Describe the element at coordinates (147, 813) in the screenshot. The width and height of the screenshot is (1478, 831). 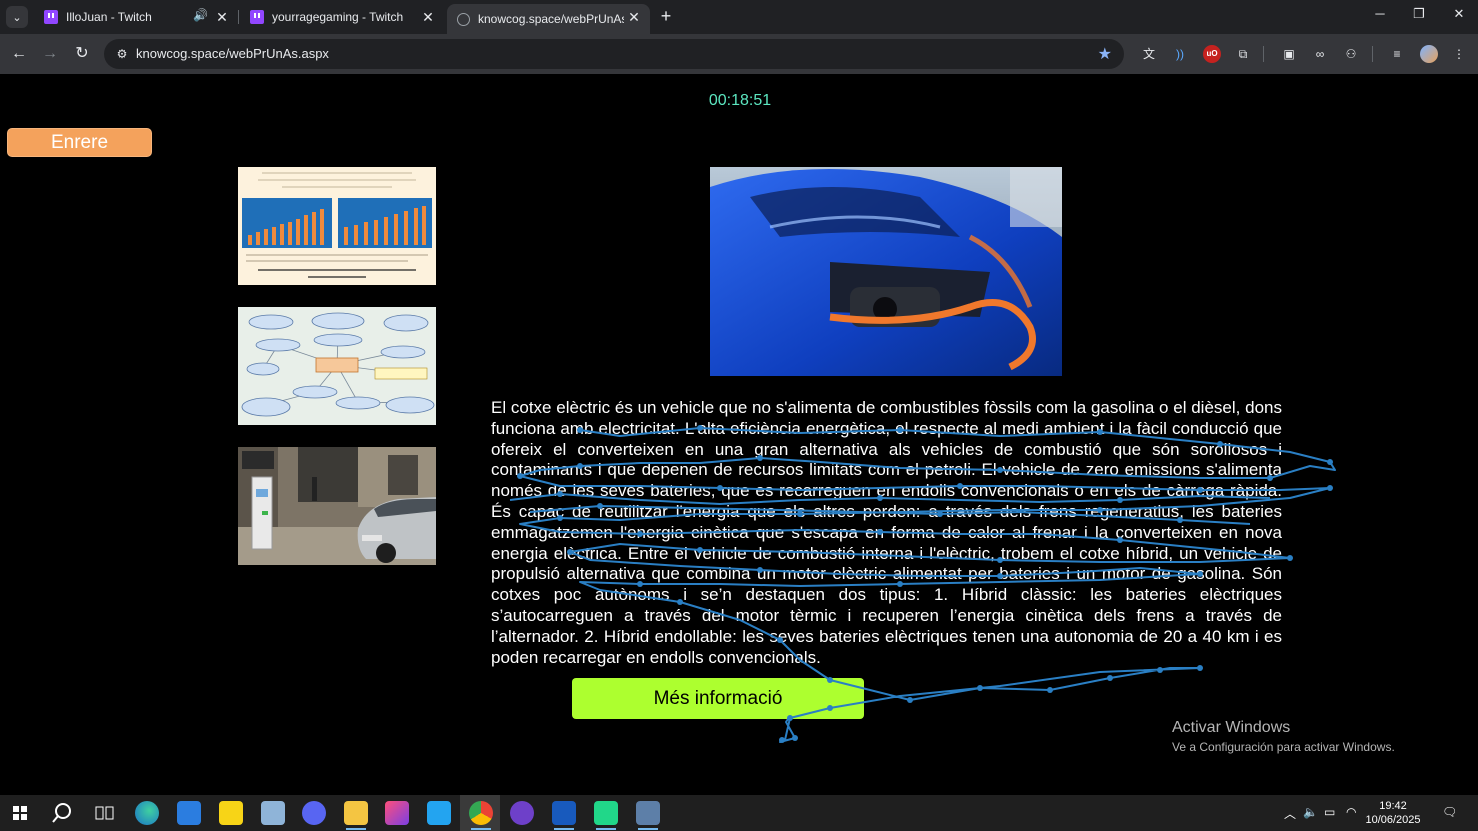
I see `edge-browser-icon` at that location.